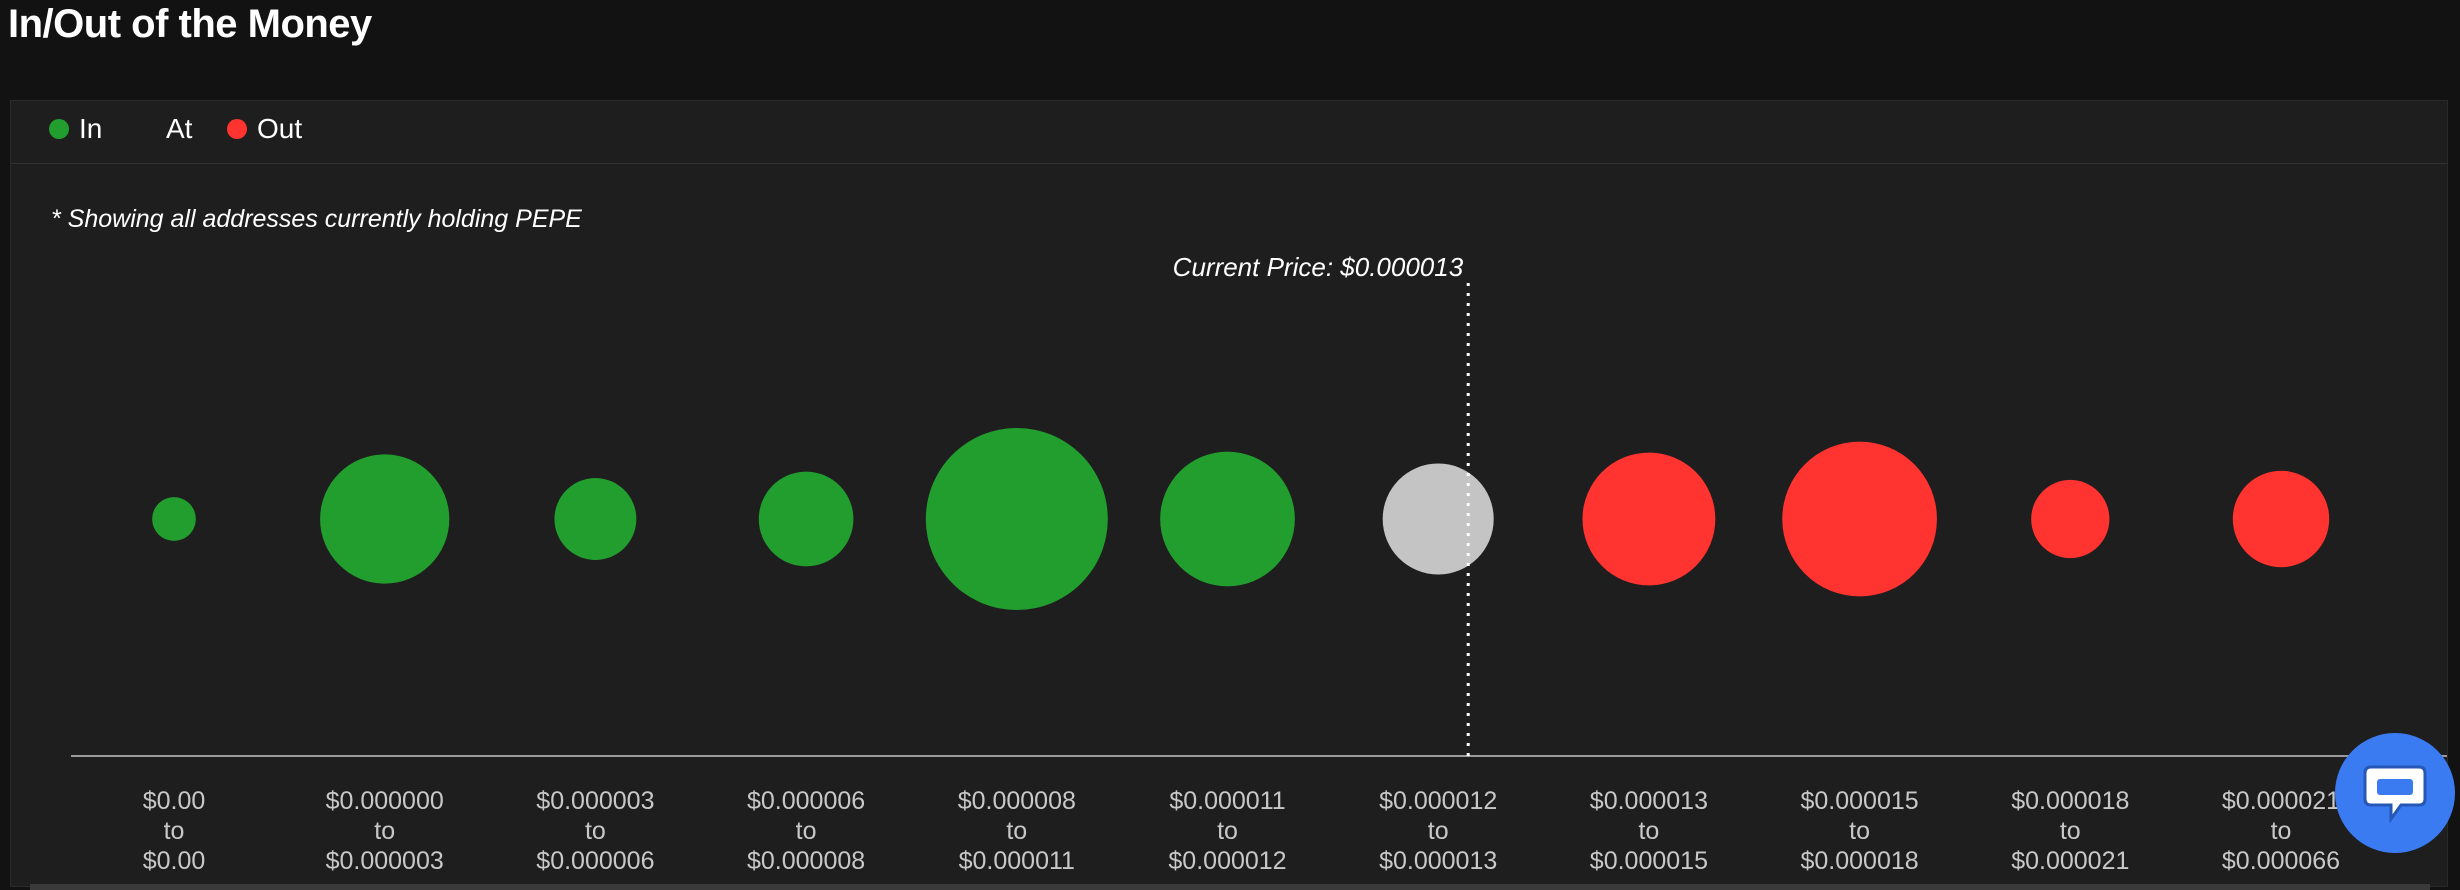 The image size is (2460, 890). What do you see at coordinates (1860, 861) in the screenshot?
I see `tick-label-to: $0.000018` at bounding box center [1860, 861].